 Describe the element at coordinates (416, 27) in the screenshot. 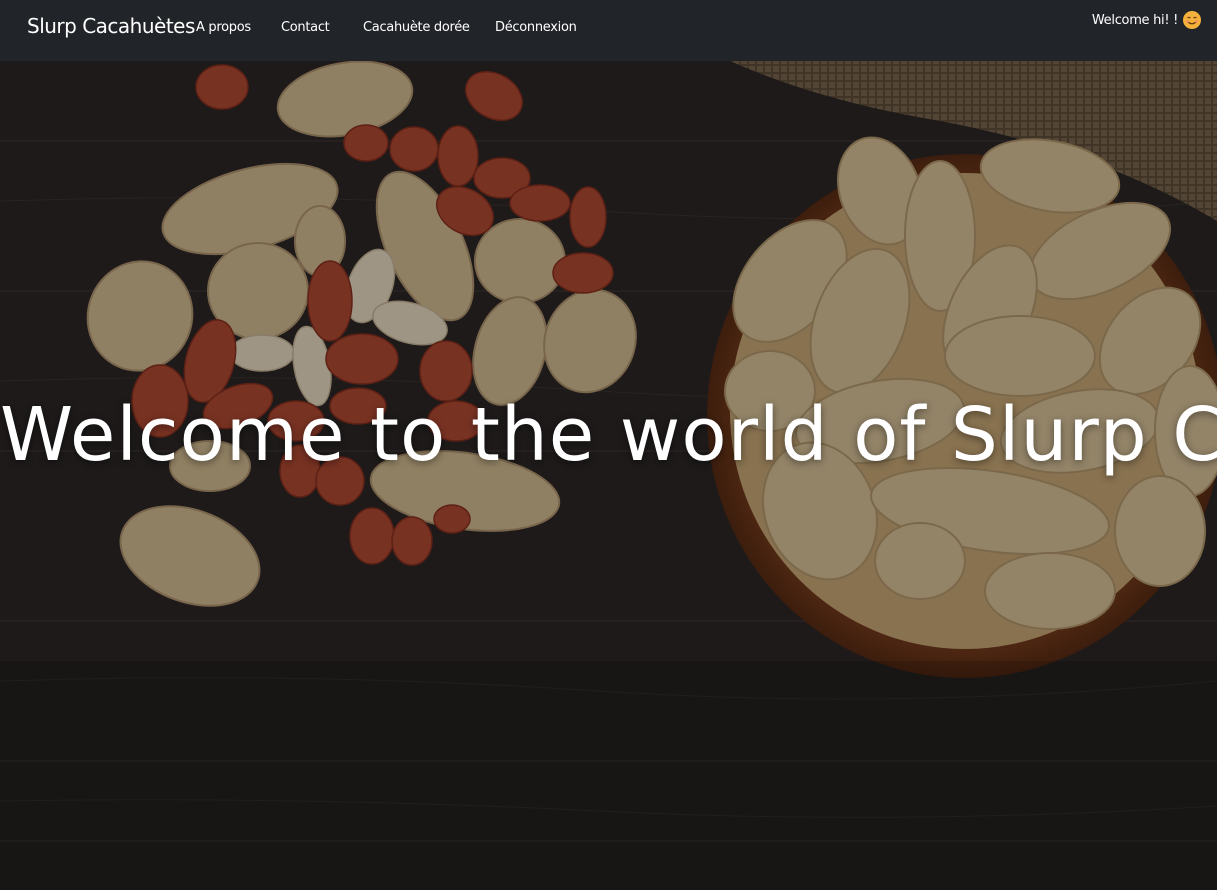

I see `nav-link-cacahuete-doree: Cacahuète dorée` at that location.